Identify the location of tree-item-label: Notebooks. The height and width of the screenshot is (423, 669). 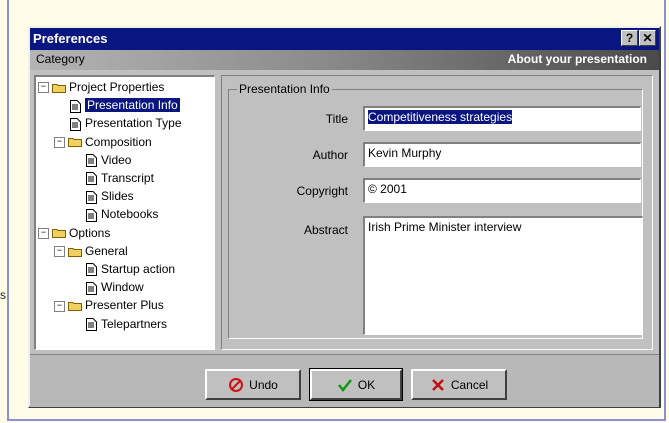
(130, 214).